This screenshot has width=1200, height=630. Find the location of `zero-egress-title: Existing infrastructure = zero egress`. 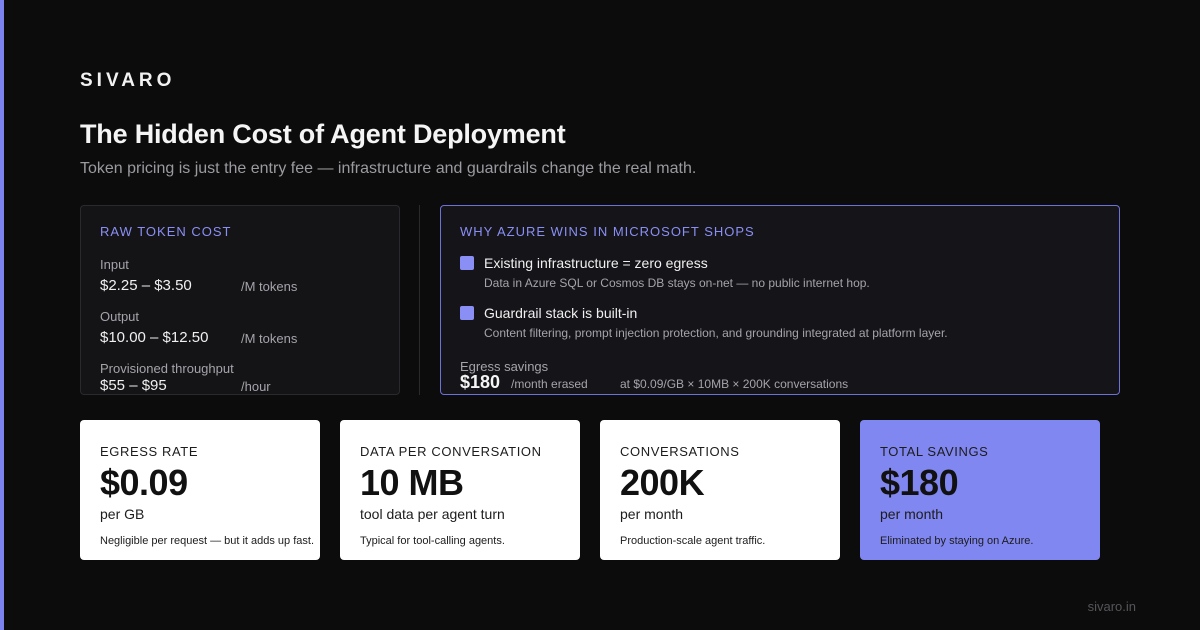

zero-egress-title: Existing infrastructure = zero egress is located at coordinates (596, 263).